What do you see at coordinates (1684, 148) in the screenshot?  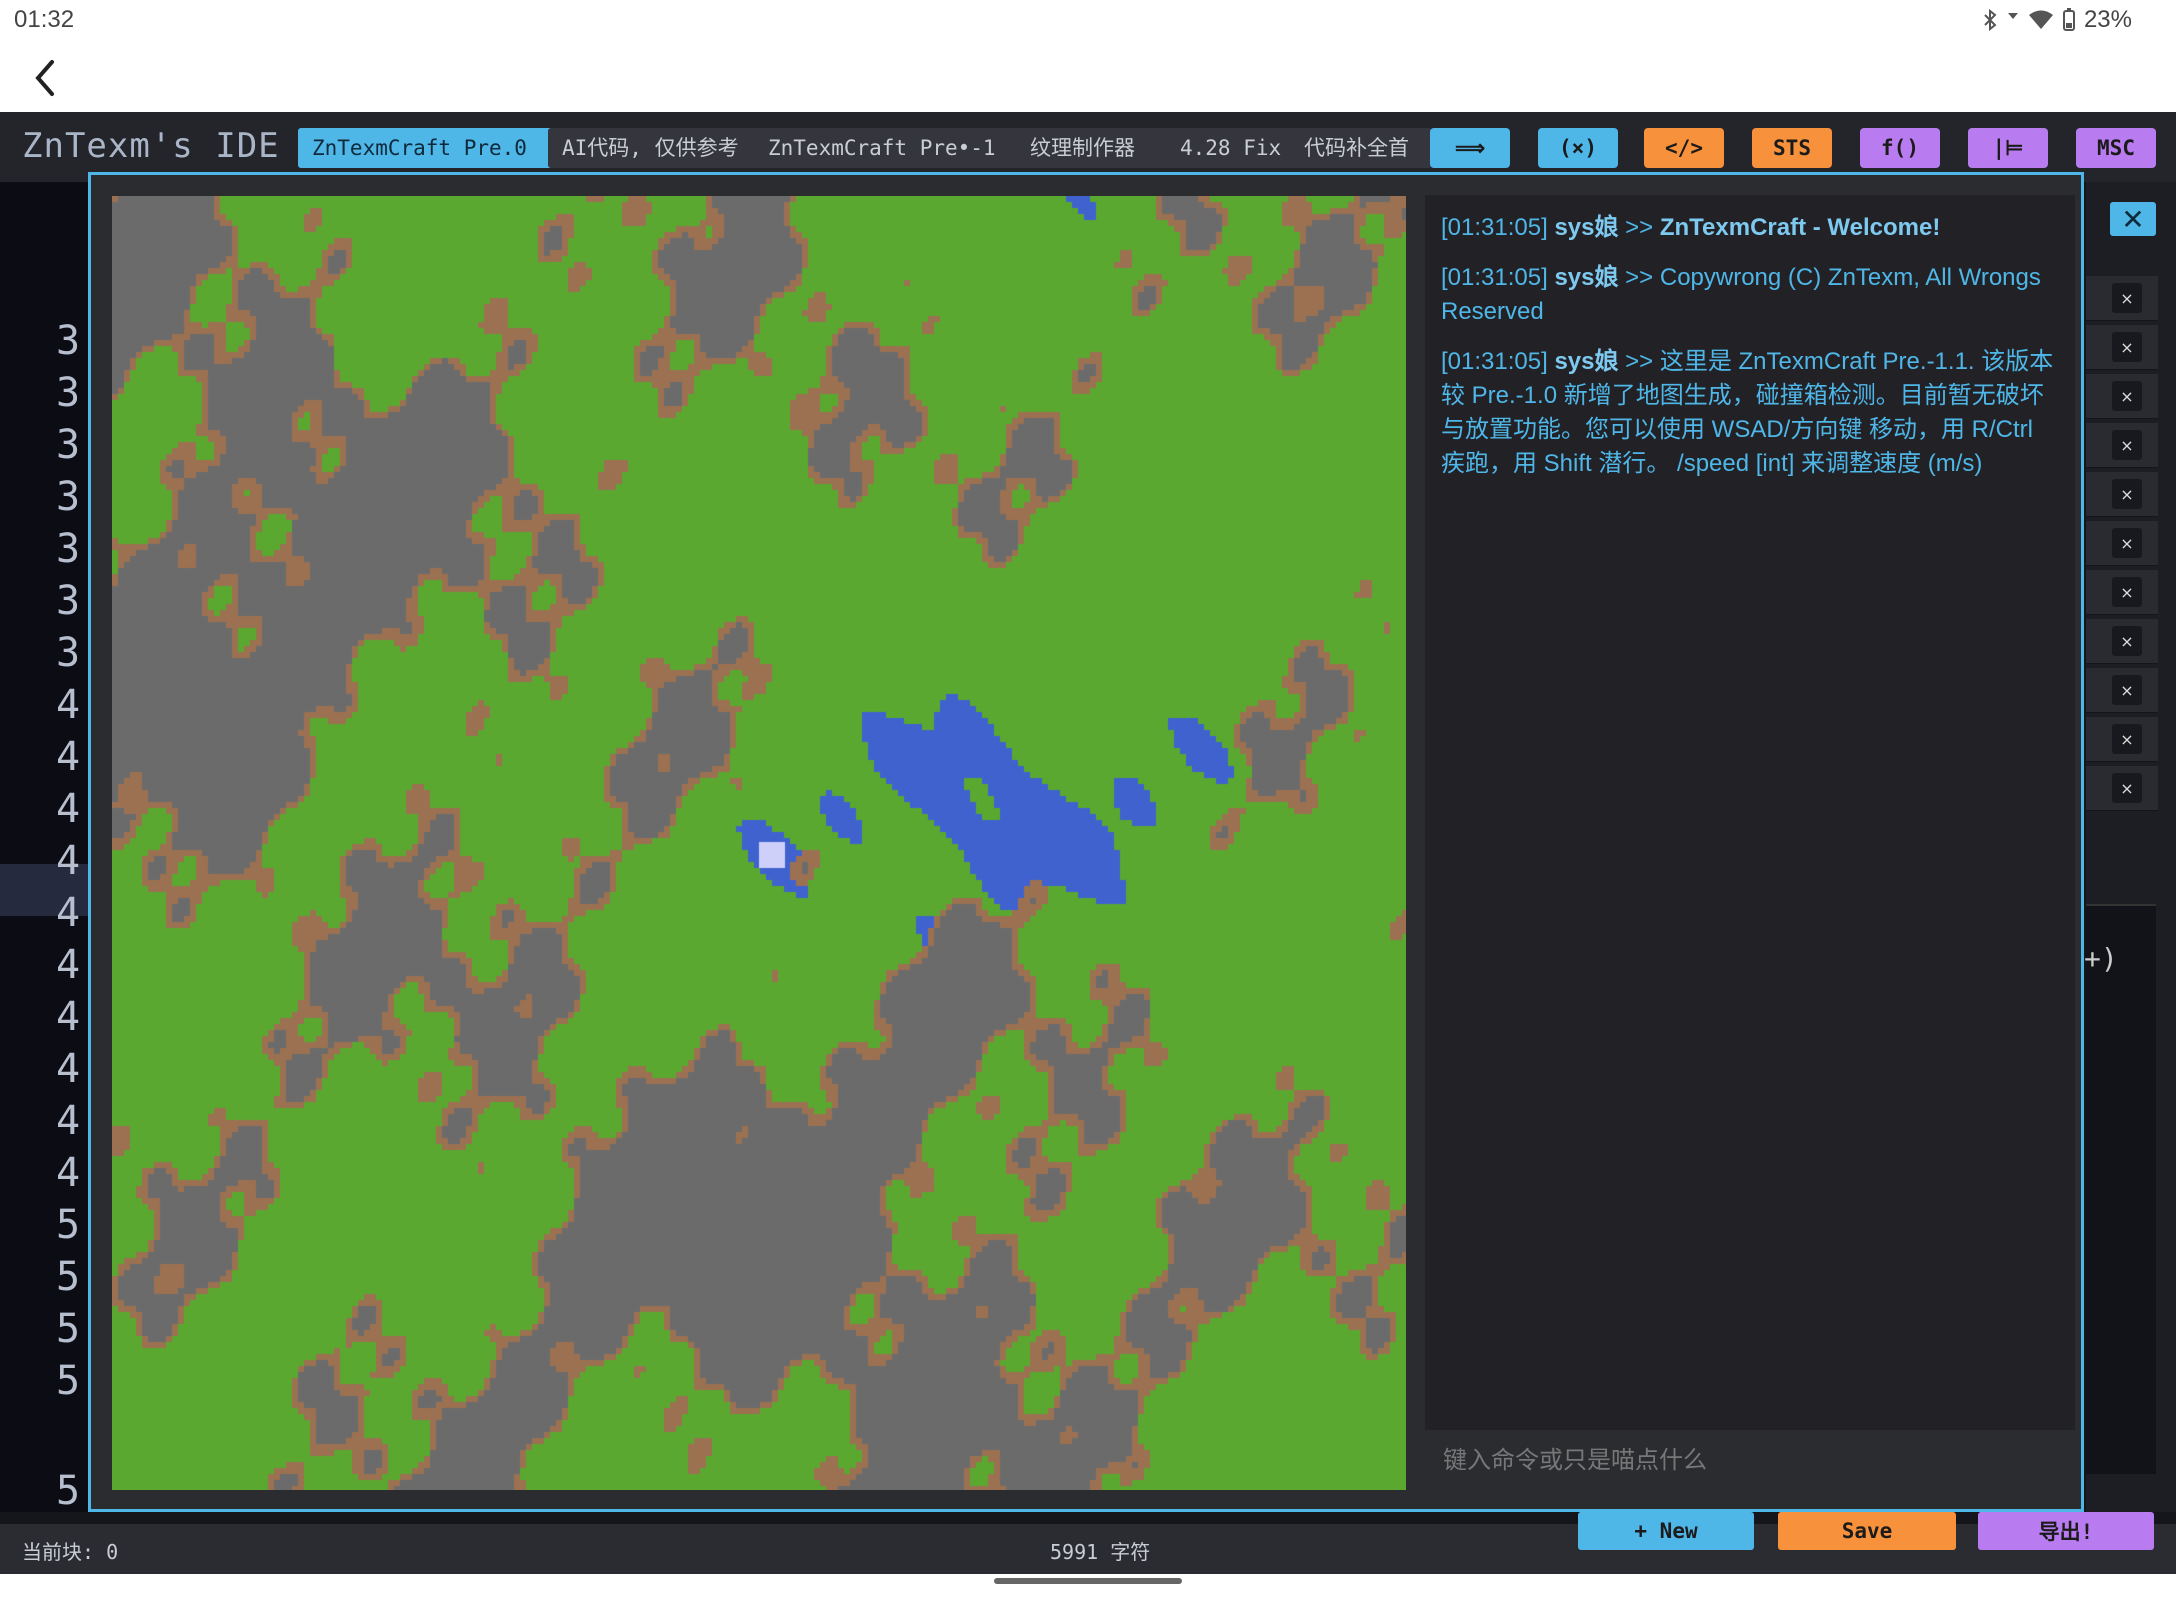 I see `code-button: </>` at bounding box center [1684, 148].